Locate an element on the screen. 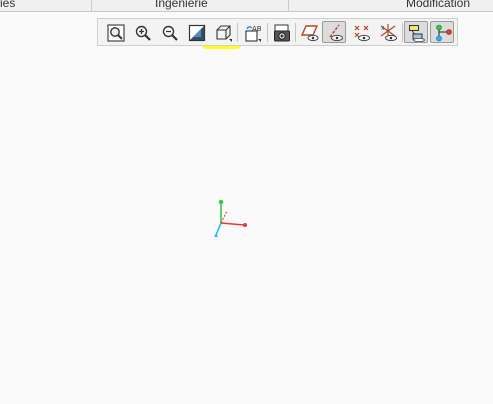  annotation-display-icon is located at coordinates (417, 33).